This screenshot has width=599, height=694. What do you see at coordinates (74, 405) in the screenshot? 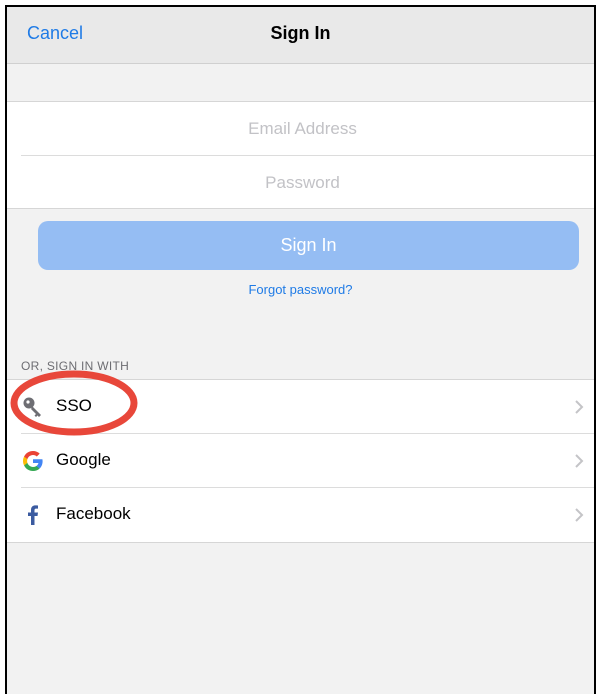
I see `list-item-label: SSO` at bounding box center [74, 405].